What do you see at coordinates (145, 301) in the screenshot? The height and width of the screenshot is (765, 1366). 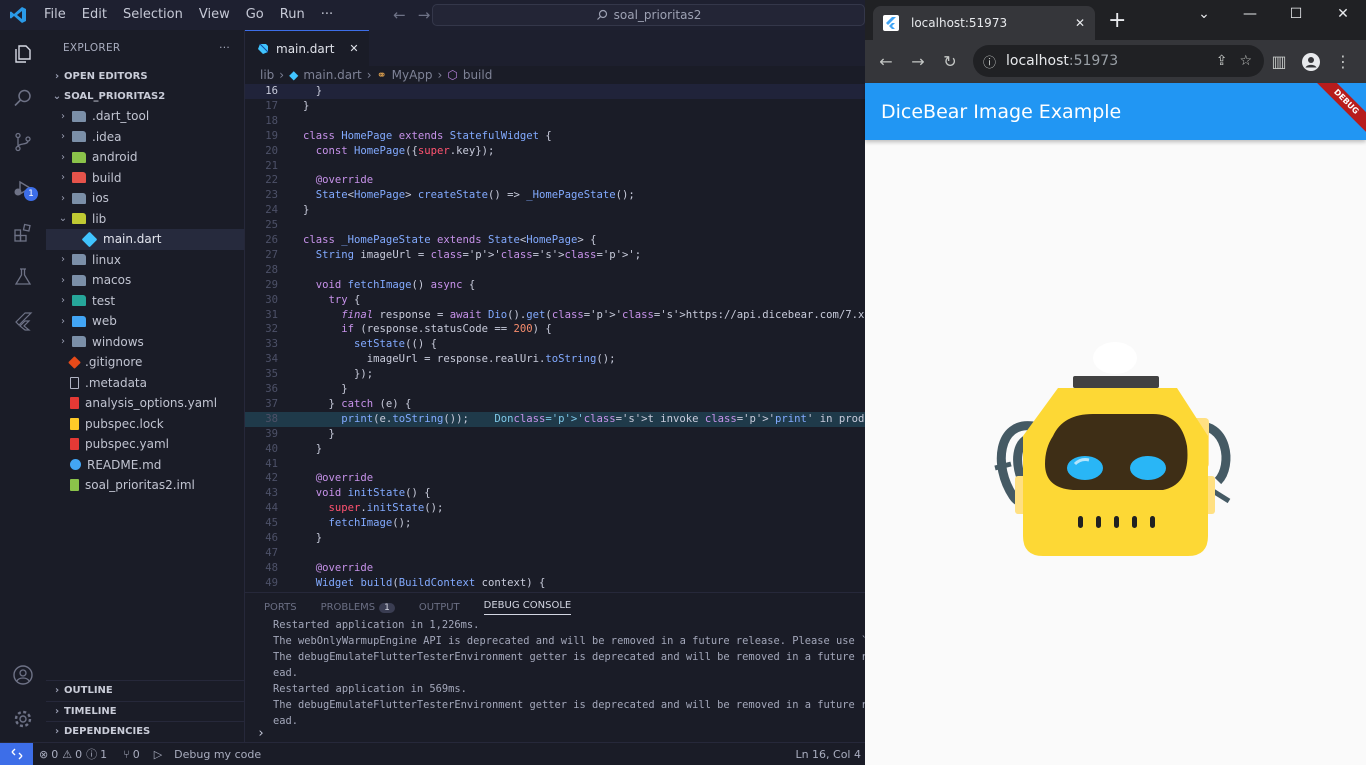 I see `tree-item: › test` at bounding box center [145, 301].